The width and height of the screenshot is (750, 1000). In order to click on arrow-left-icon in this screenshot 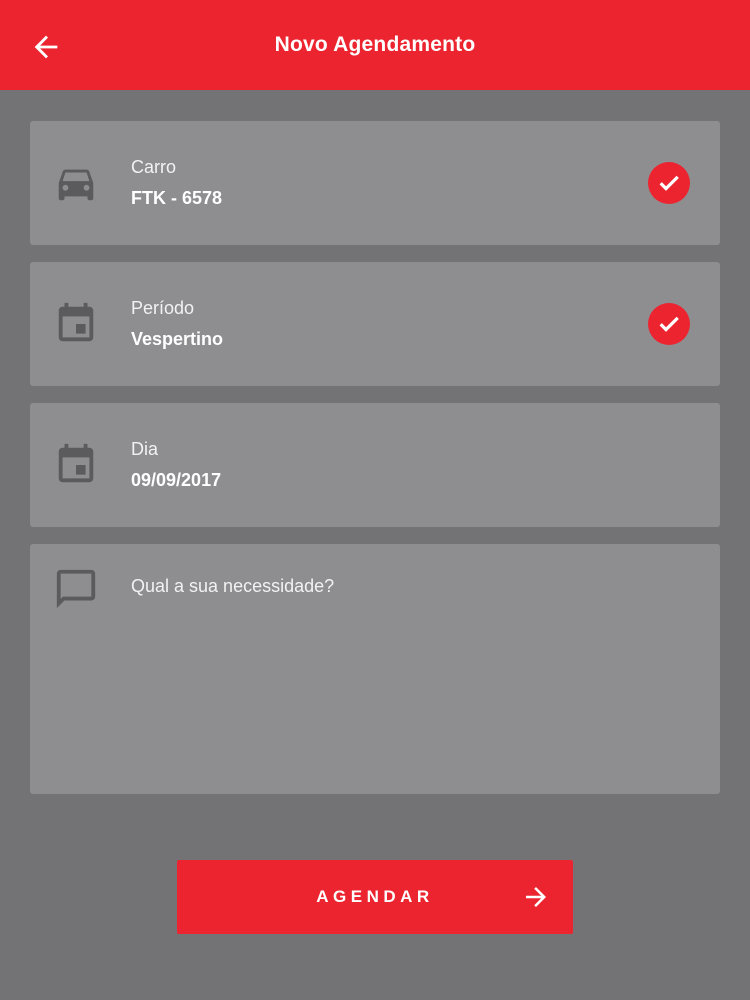, I will do `click(46, 47)`.